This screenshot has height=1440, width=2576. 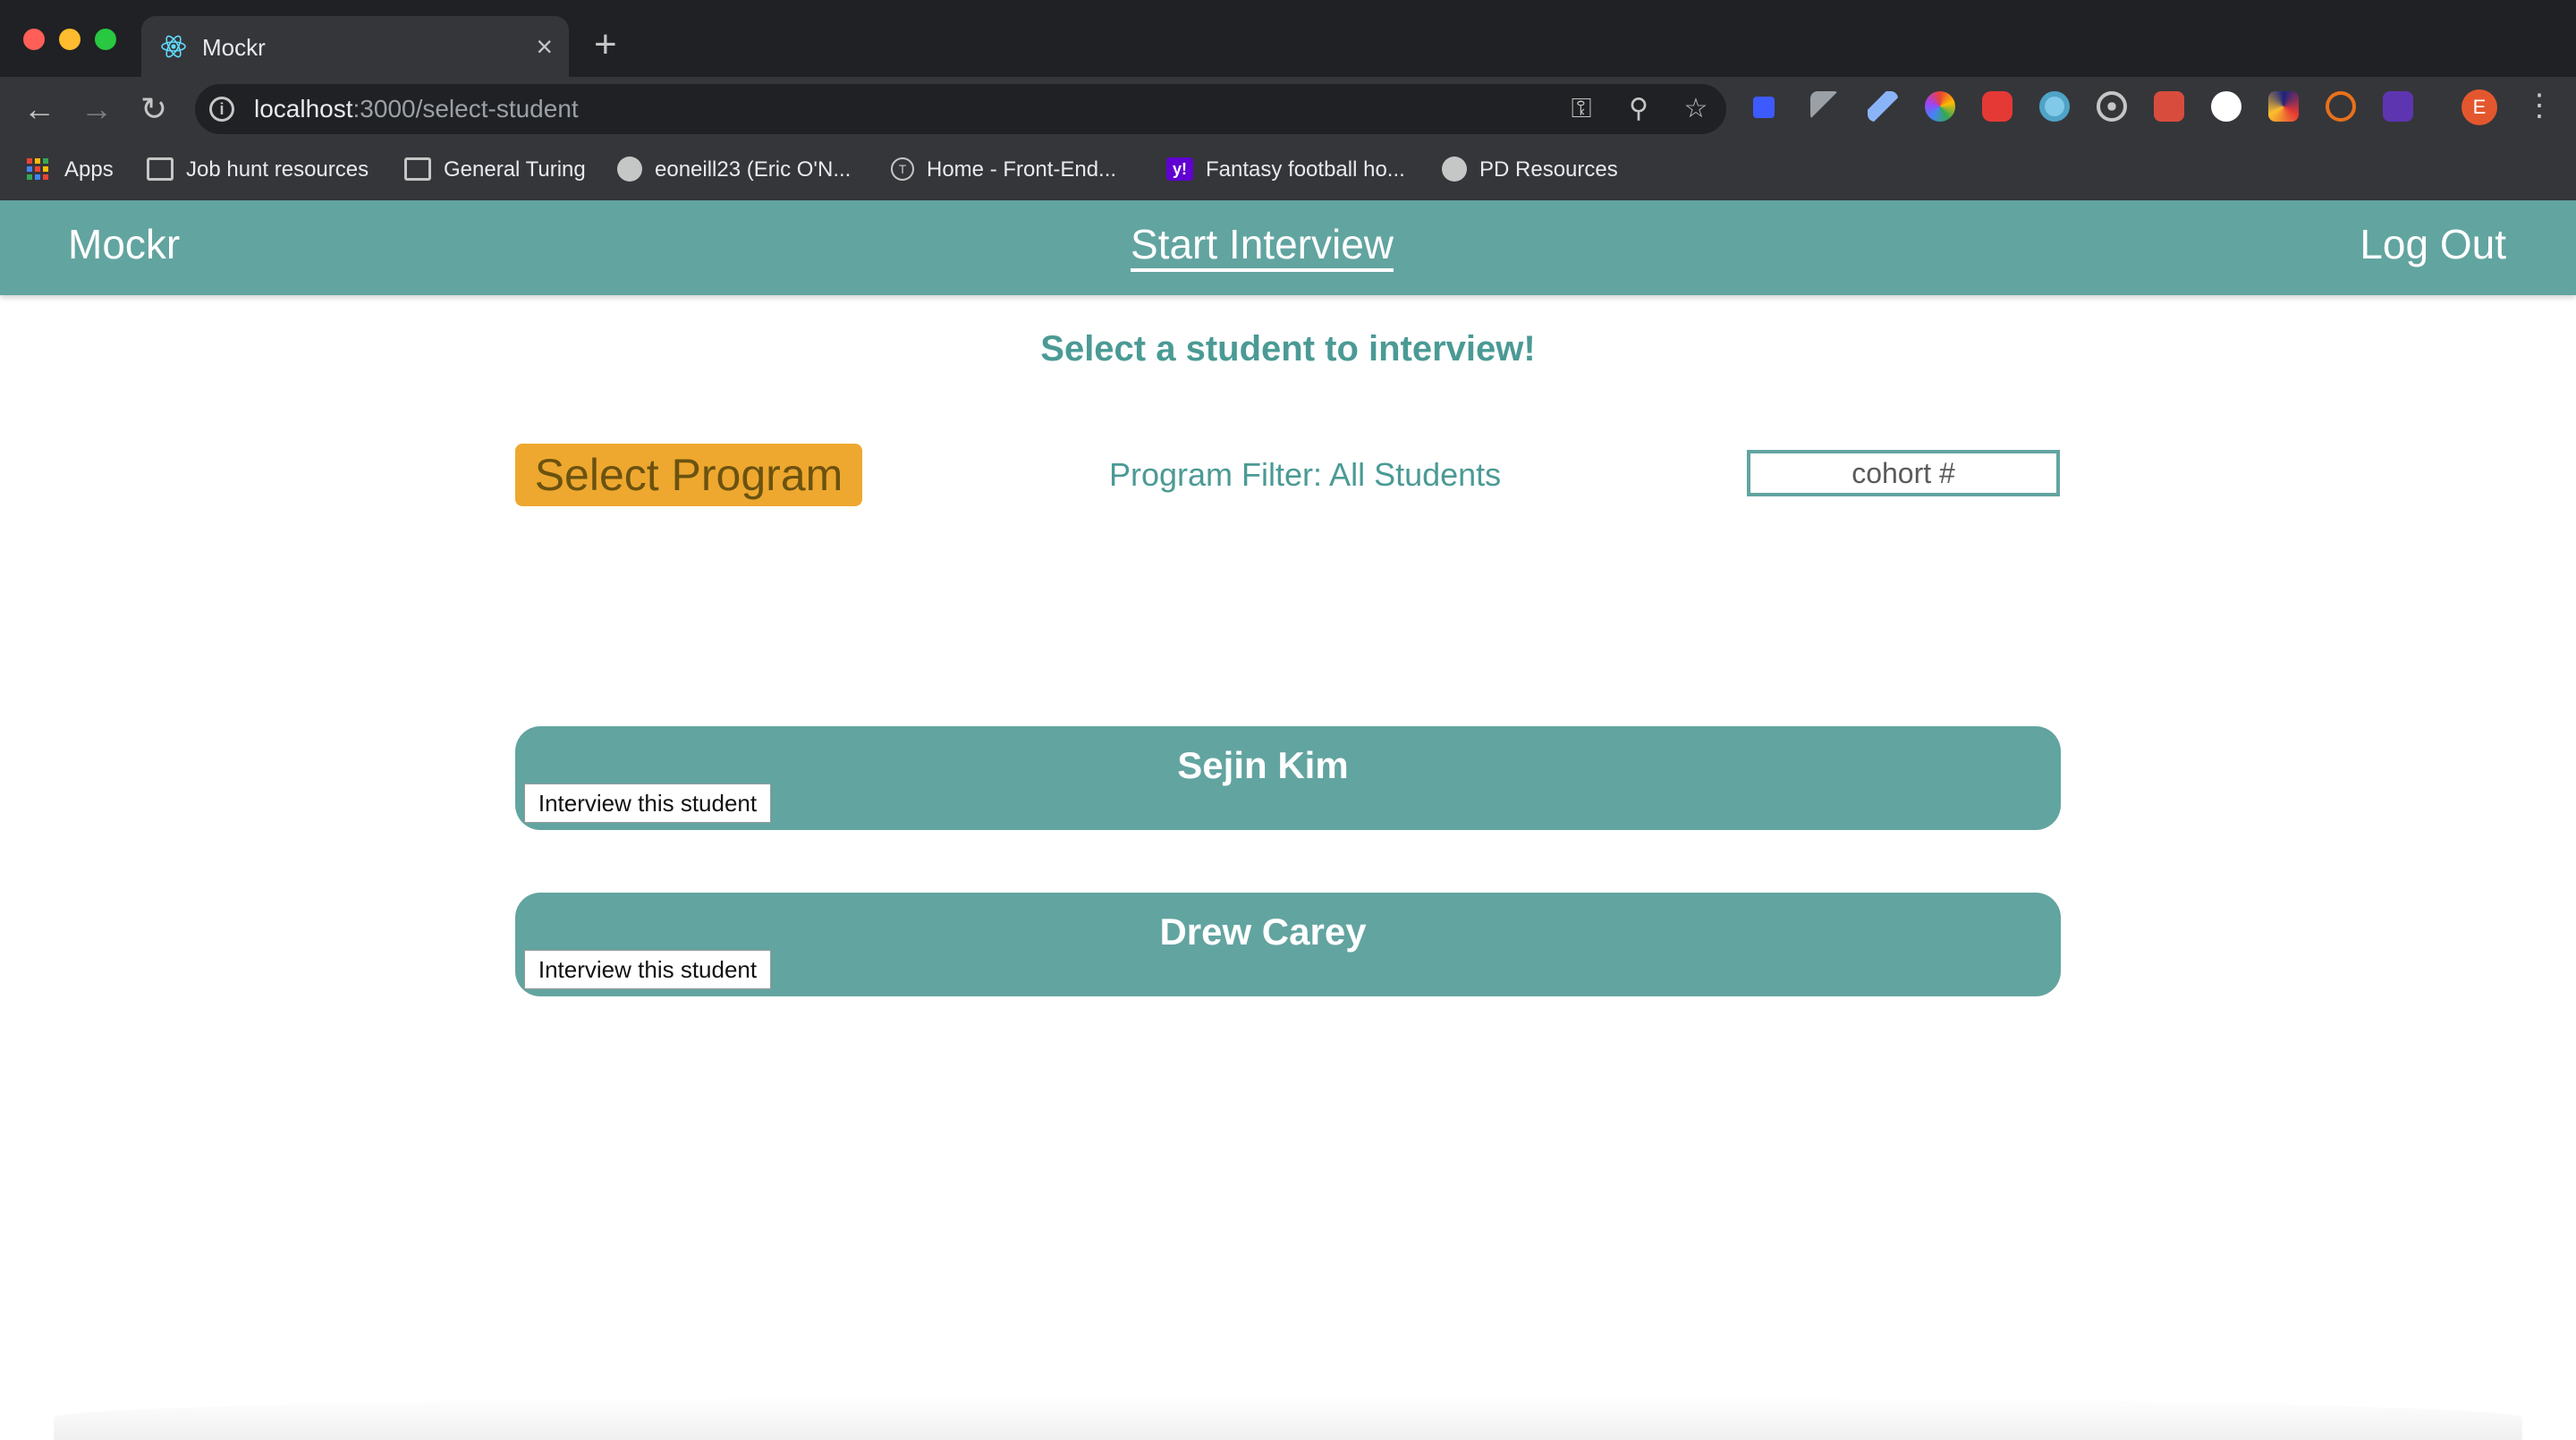 I want to click on close-tab-icon: ×, so click(x=544, y=46).